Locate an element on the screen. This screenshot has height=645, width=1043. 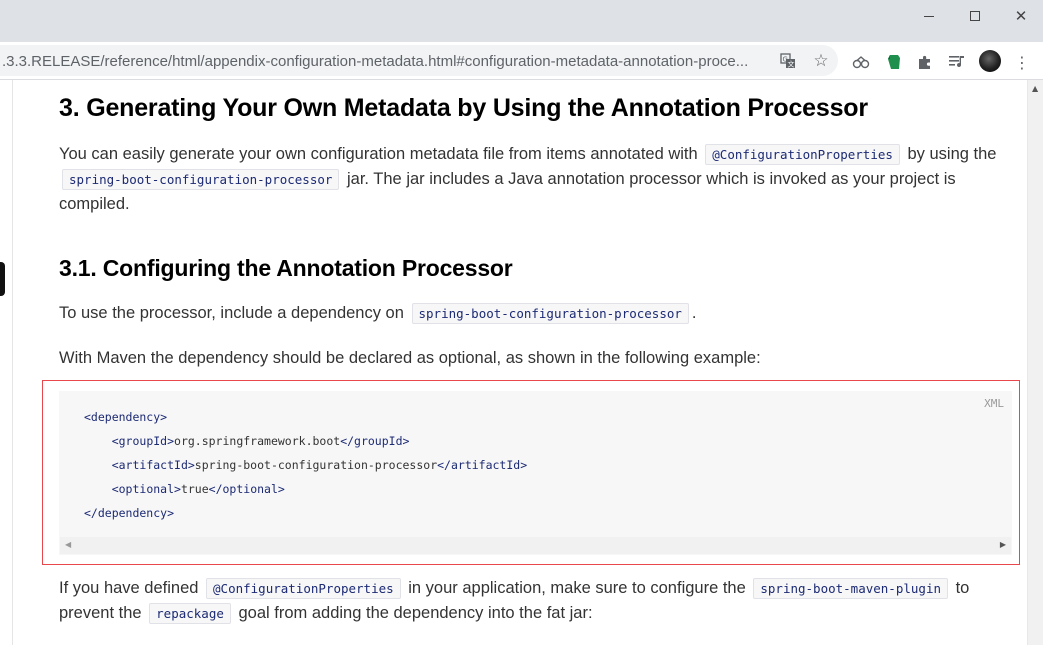
scroll-left-icon: ◀ is located at coordinates (68, 544).